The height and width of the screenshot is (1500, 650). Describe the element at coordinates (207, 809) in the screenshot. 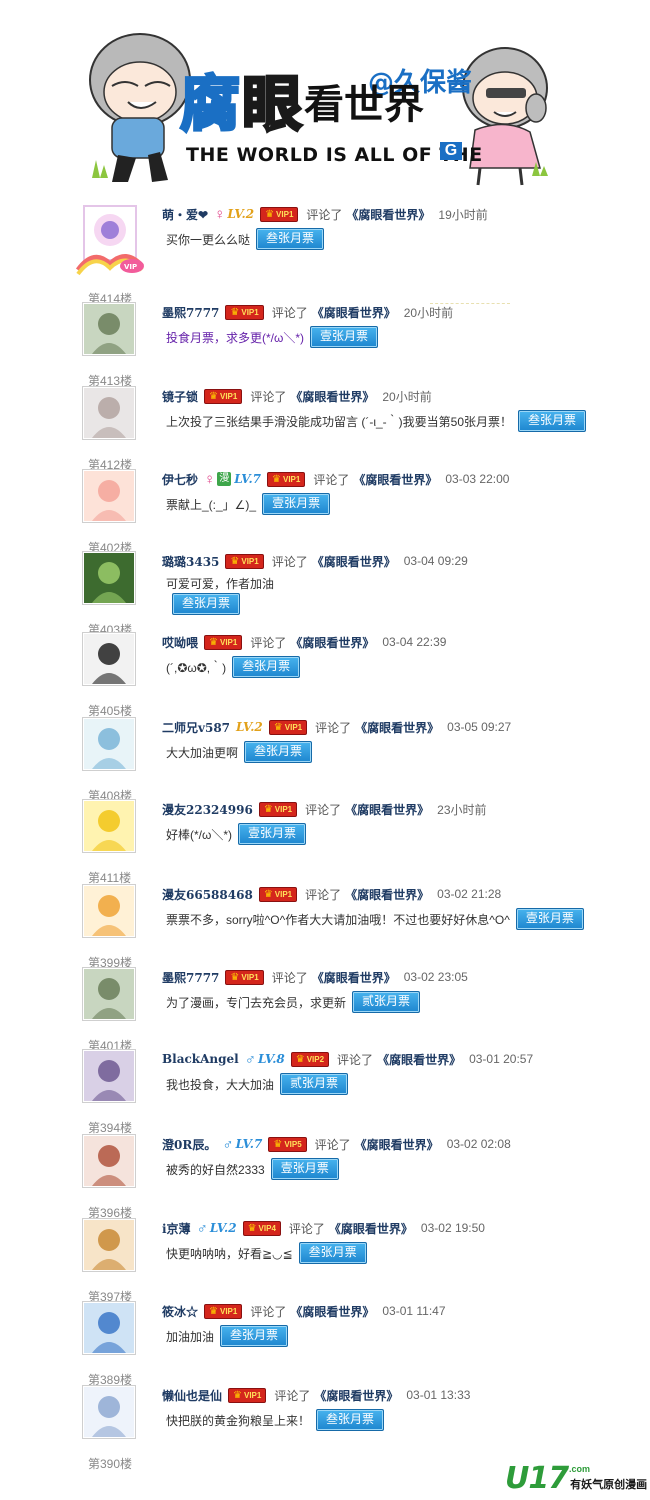

I see `username: 漫友22324996` at that location.